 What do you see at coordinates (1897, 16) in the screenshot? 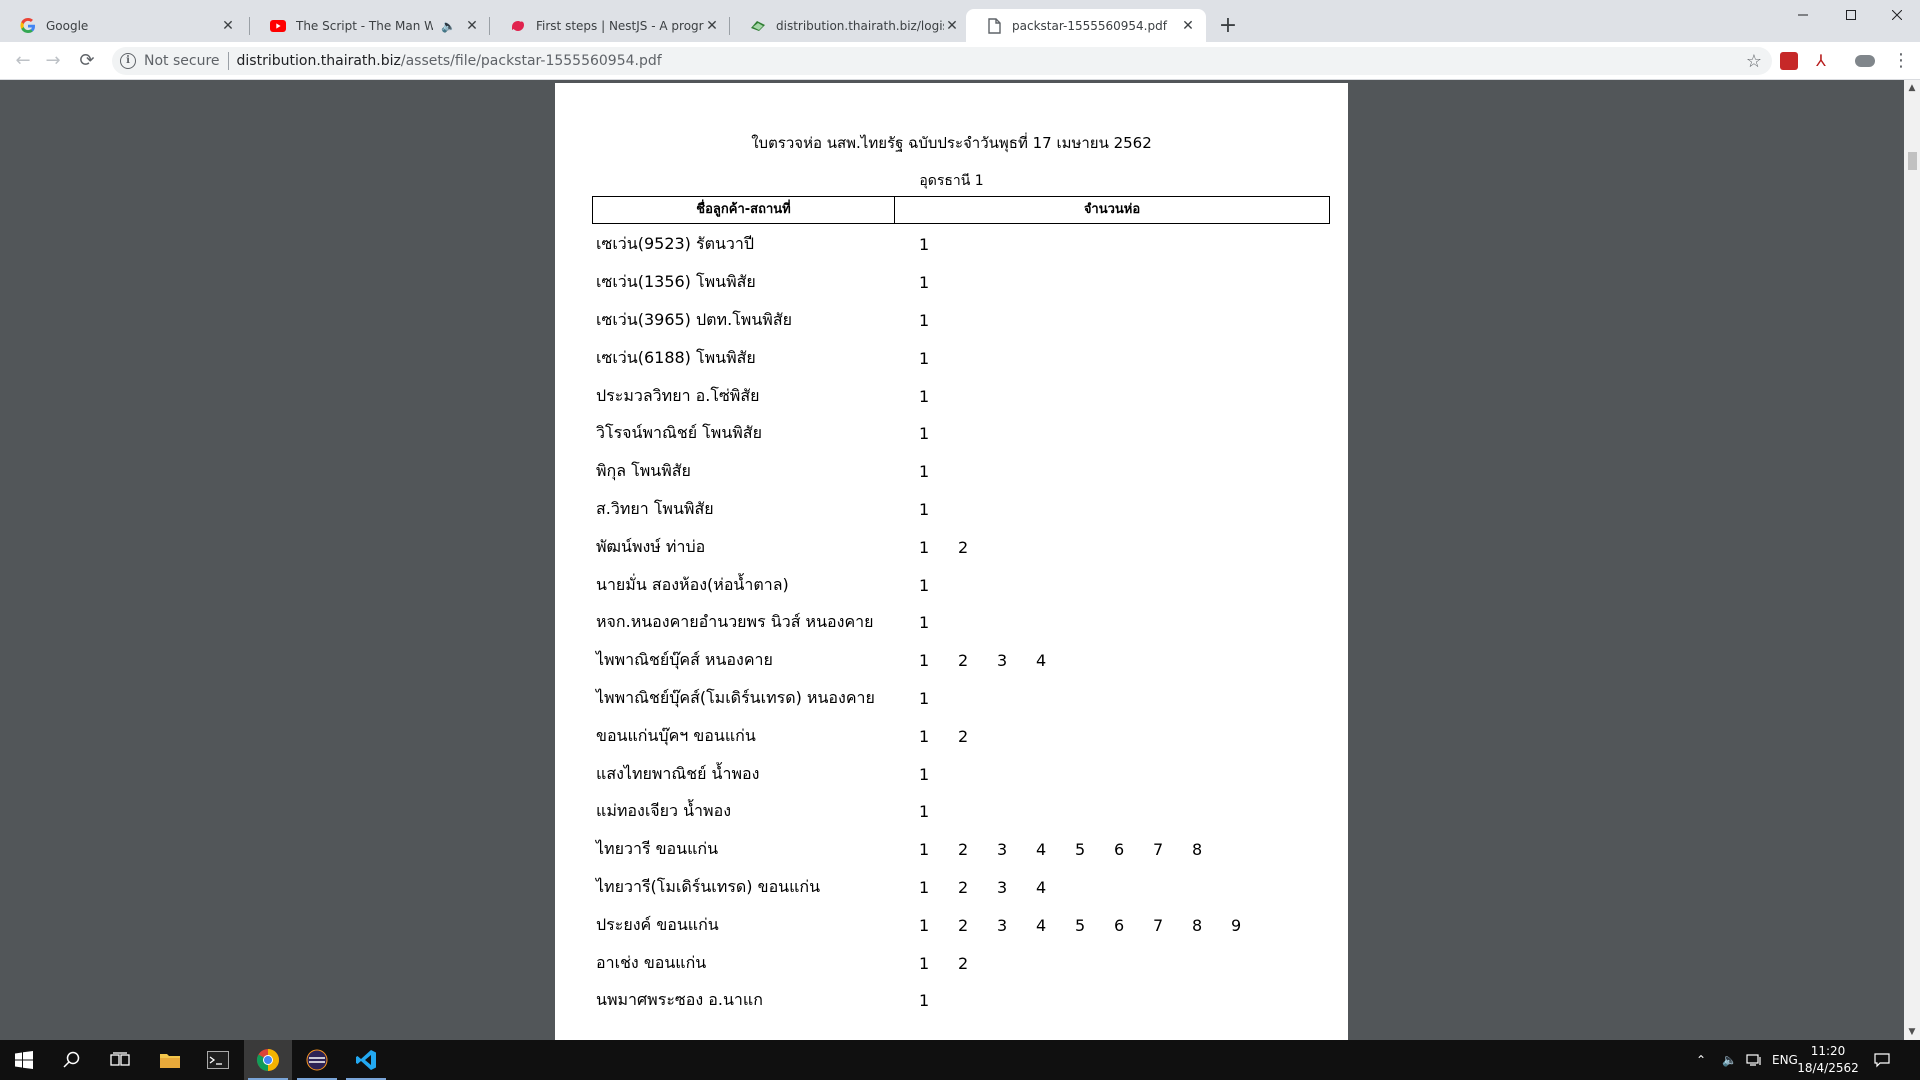
I see `close-window-button` at bounding box center [1897, 16].